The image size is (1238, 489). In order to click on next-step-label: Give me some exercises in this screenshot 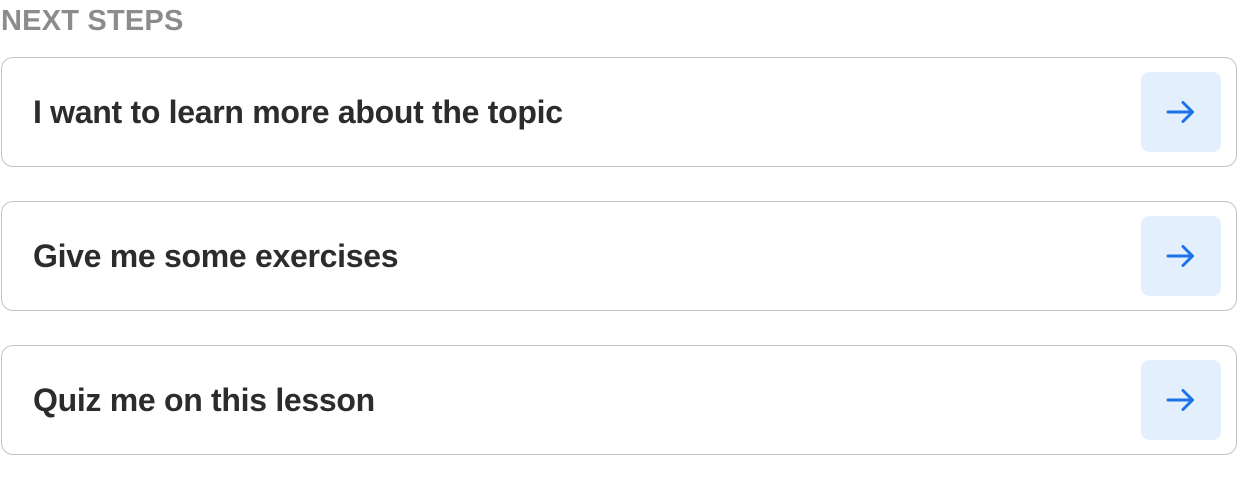, I will do `click(216, 256)`.